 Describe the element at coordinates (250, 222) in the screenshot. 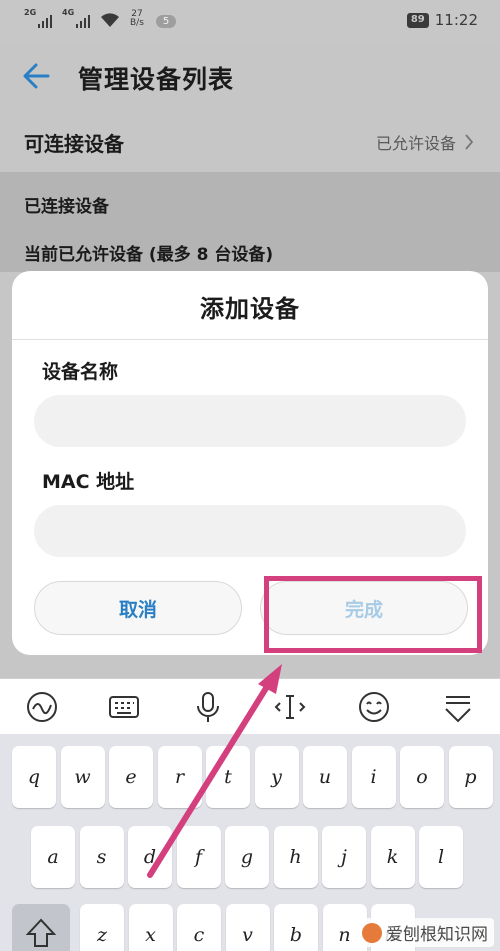

I see `device-list-section: 已连接设备 当前已允许设备 (最多 8 台设备)` at that location.